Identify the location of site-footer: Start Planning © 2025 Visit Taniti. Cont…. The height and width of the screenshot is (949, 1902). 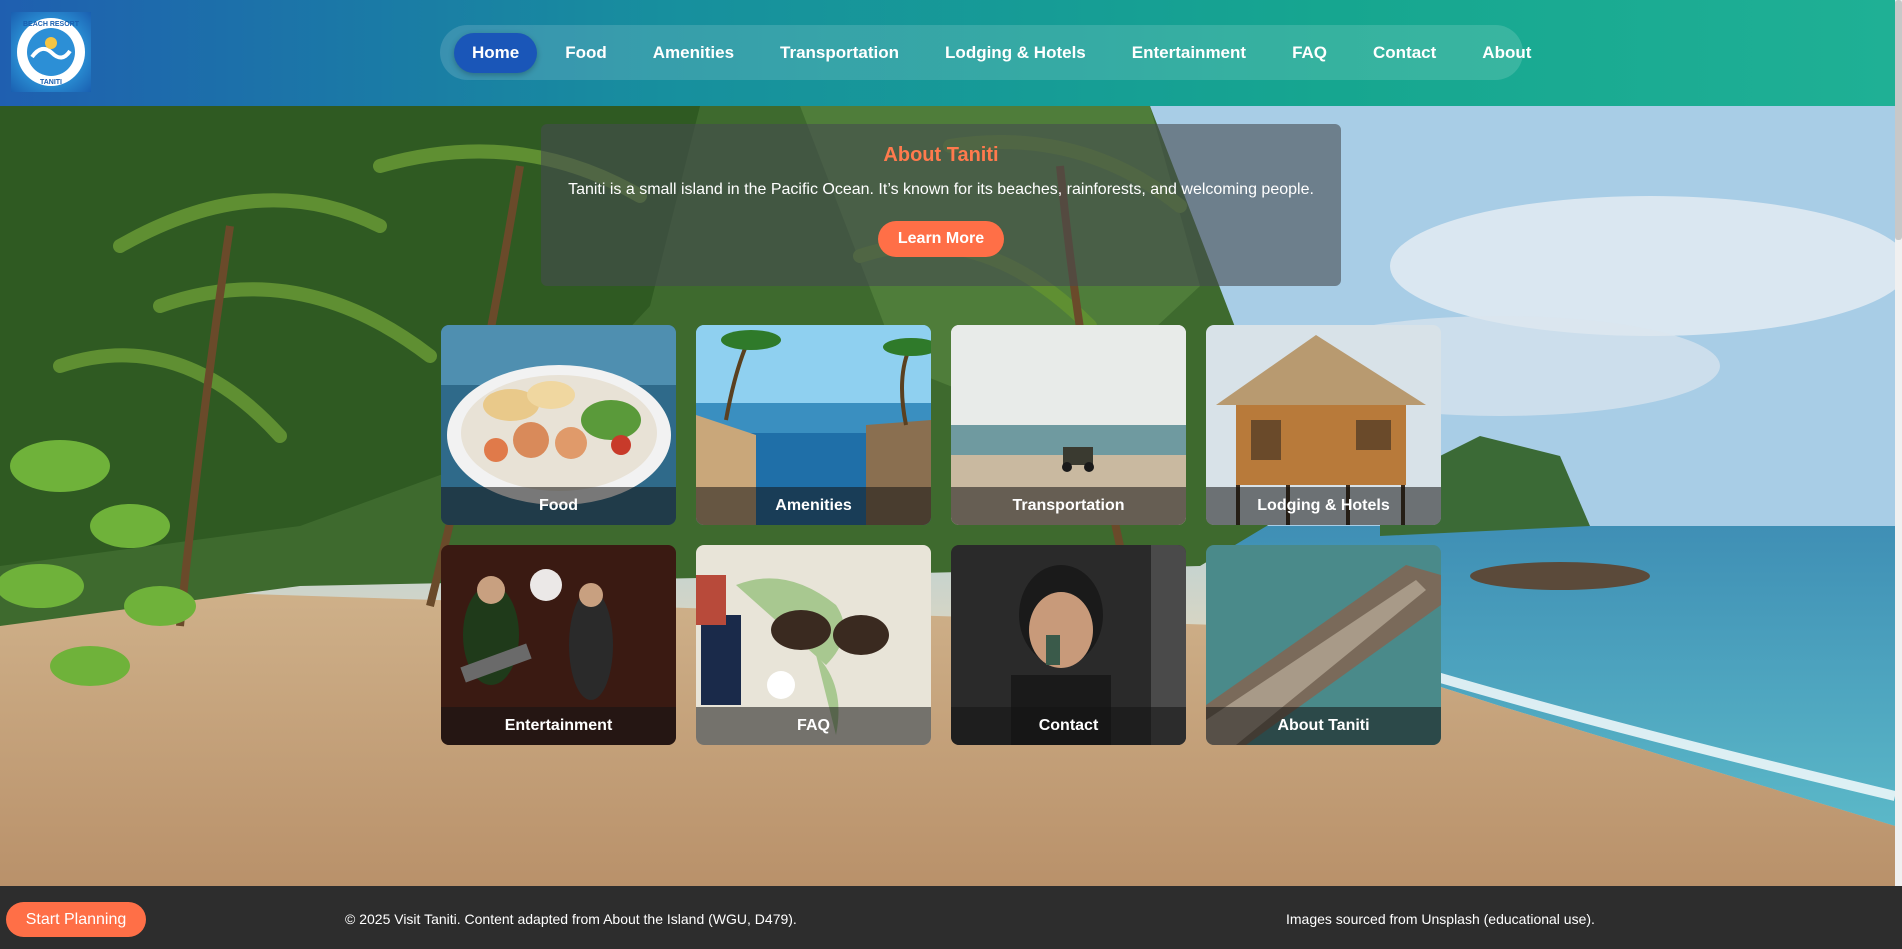
(951, 917).